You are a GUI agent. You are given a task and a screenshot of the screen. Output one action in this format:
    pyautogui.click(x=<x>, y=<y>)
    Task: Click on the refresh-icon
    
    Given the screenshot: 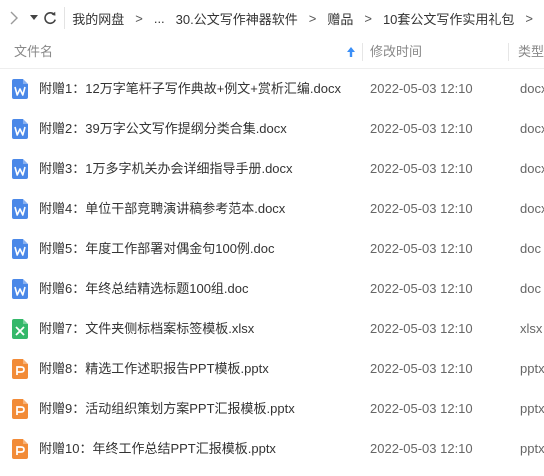 What is the action you would take?
    pyautogui.click(x=49, y=17)
    